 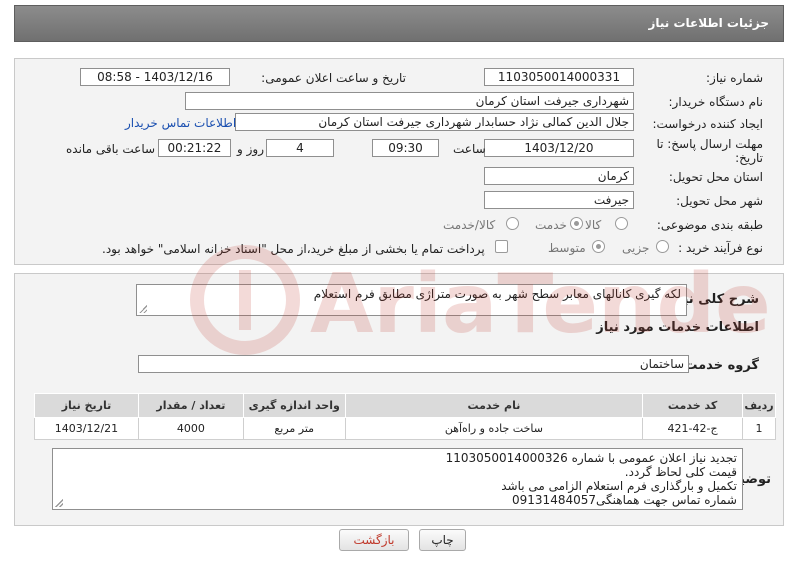 I want to click on province-field: کرمان, so click(x=559, y=176).